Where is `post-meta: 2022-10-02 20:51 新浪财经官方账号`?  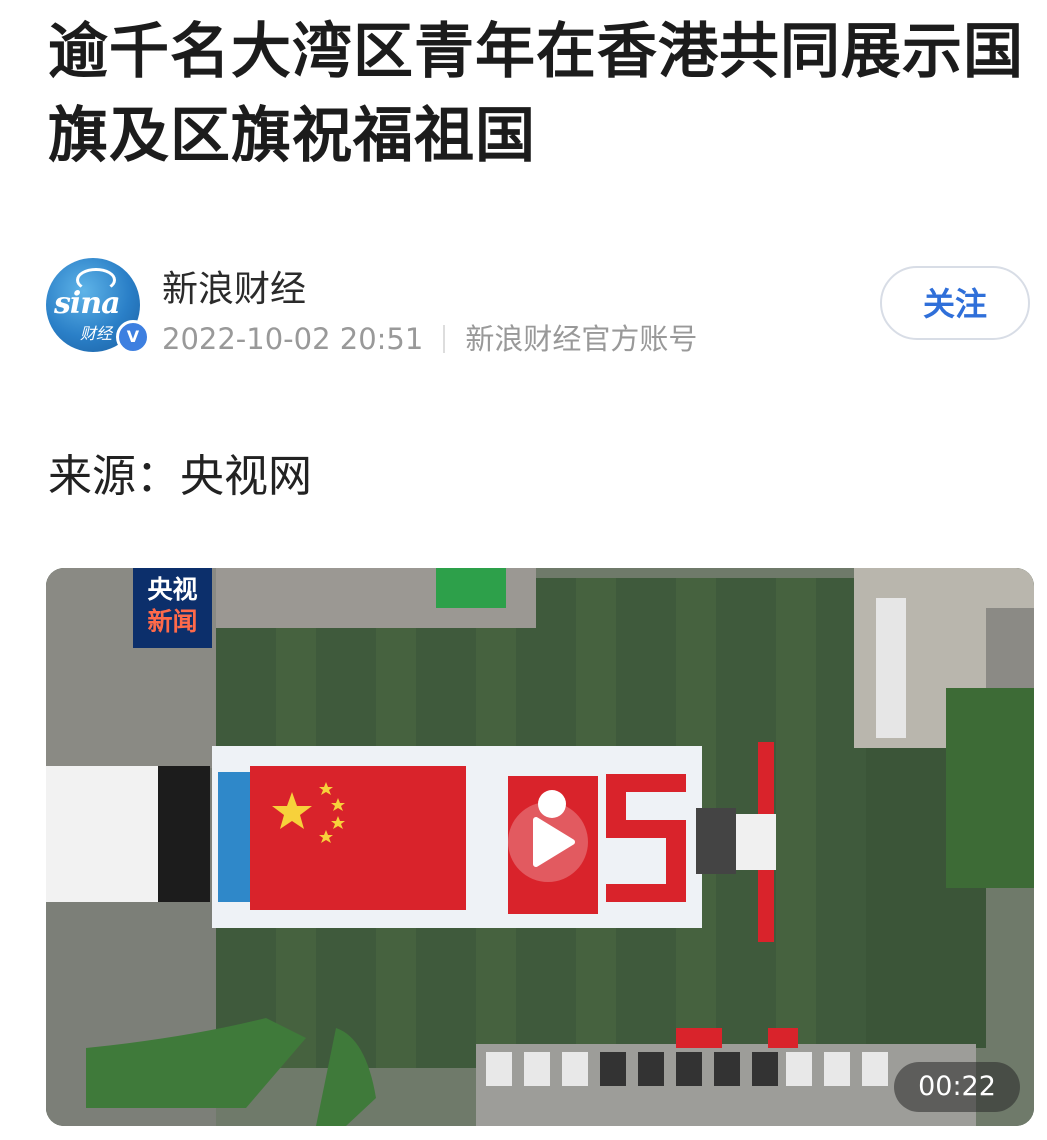
post-meta: 2022-10-02 20:51 新浪财经官方账号 is located at coordinates (429, 337).